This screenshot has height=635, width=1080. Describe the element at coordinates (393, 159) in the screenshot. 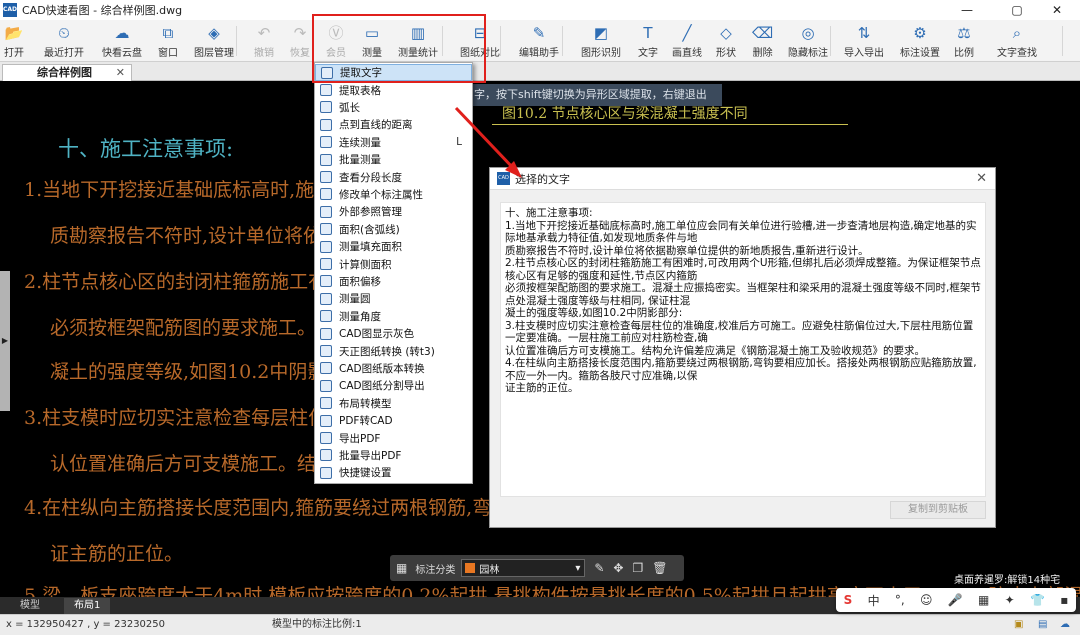

I see `menu-item-5: 批量测量` at that location.